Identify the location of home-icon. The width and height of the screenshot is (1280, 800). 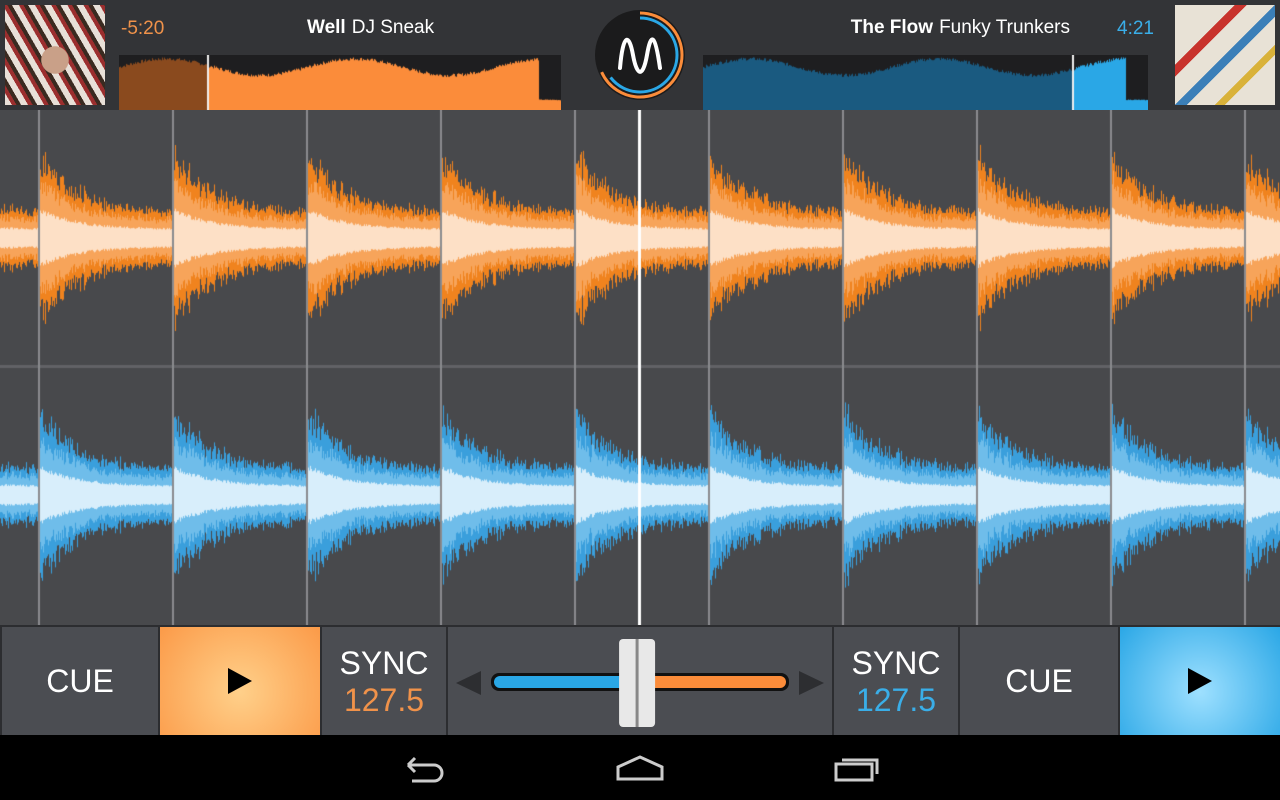
(640, 768).